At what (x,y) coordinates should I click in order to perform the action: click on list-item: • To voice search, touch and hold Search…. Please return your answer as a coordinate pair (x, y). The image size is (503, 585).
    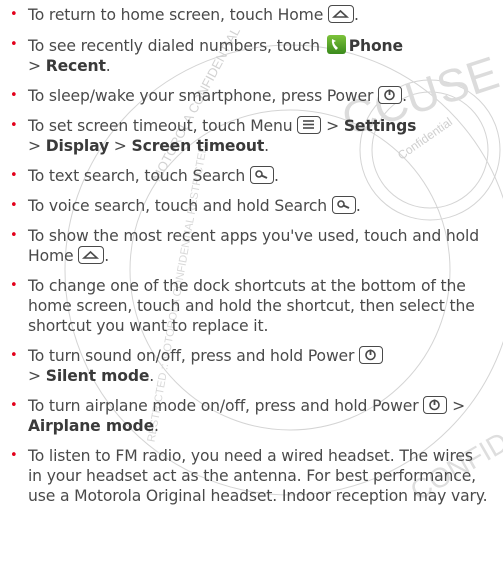
    Looking at the image, I should click on (248, 206).